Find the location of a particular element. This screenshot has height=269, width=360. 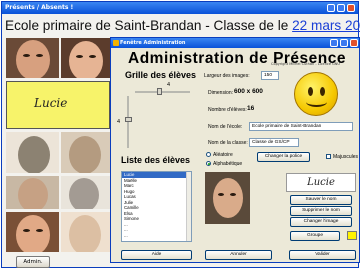

image-width-label: Largeur des images: is located at coordinates (227, 76).